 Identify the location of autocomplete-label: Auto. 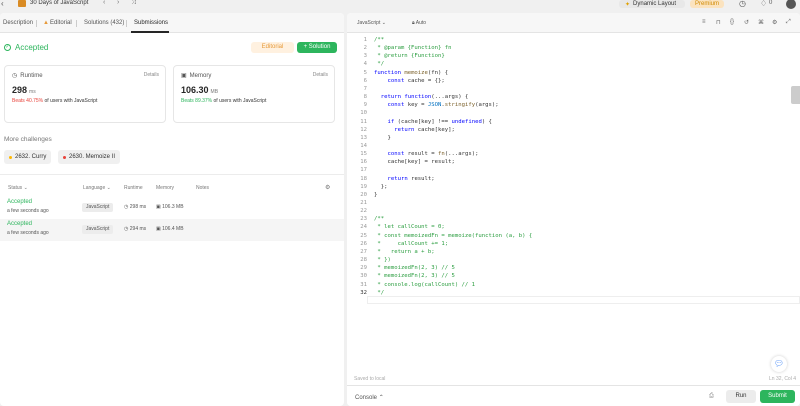
(421, 23).